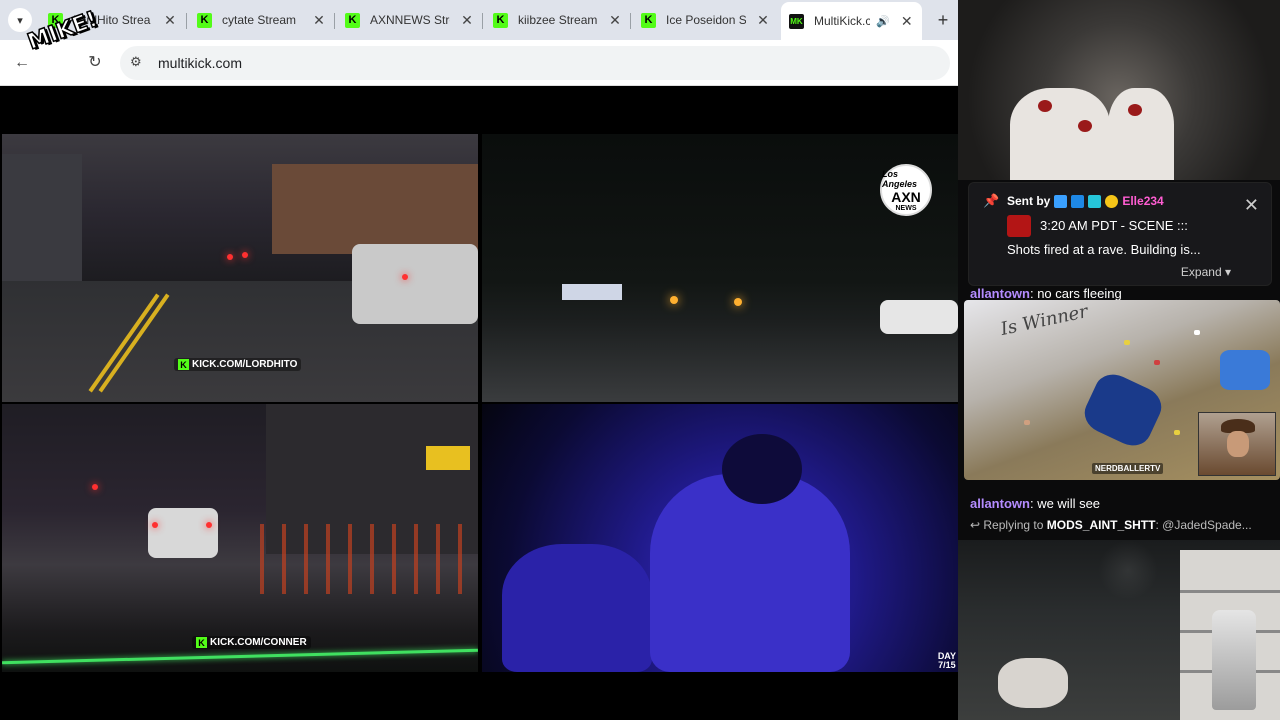  Describe the element at coordinates (762, 469) in the screenshot. I see `passenger-head` at that location.